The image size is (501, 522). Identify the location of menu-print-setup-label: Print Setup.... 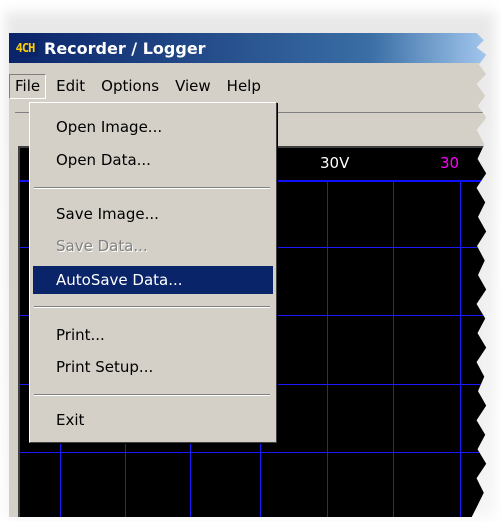
(105, 367).